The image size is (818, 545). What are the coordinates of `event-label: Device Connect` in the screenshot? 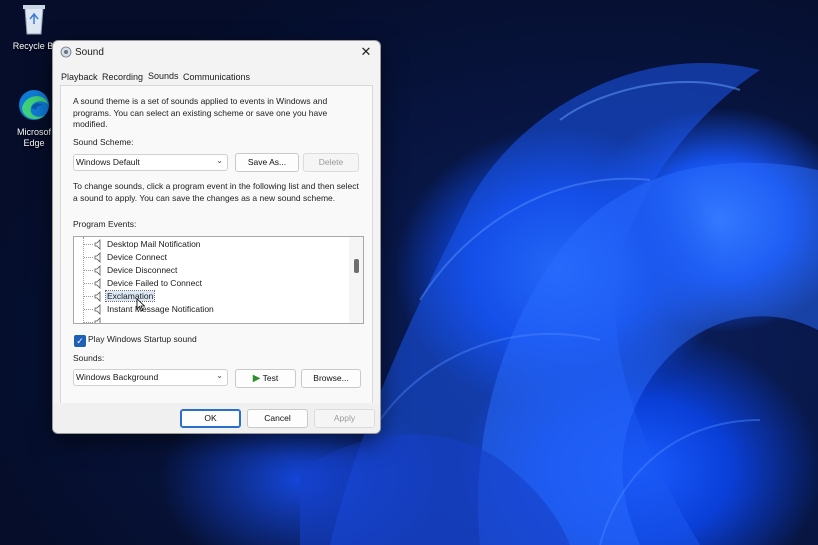 It's located at (137, 257).